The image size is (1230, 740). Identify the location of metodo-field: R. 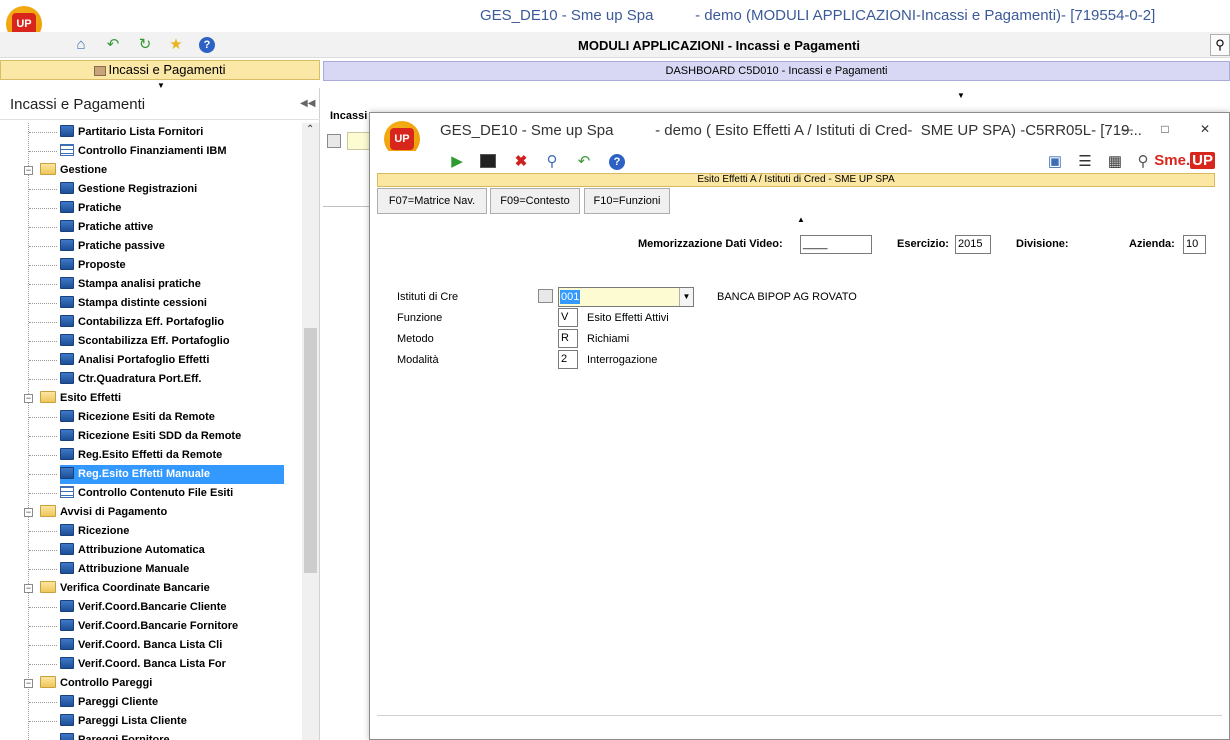
(568, 338).